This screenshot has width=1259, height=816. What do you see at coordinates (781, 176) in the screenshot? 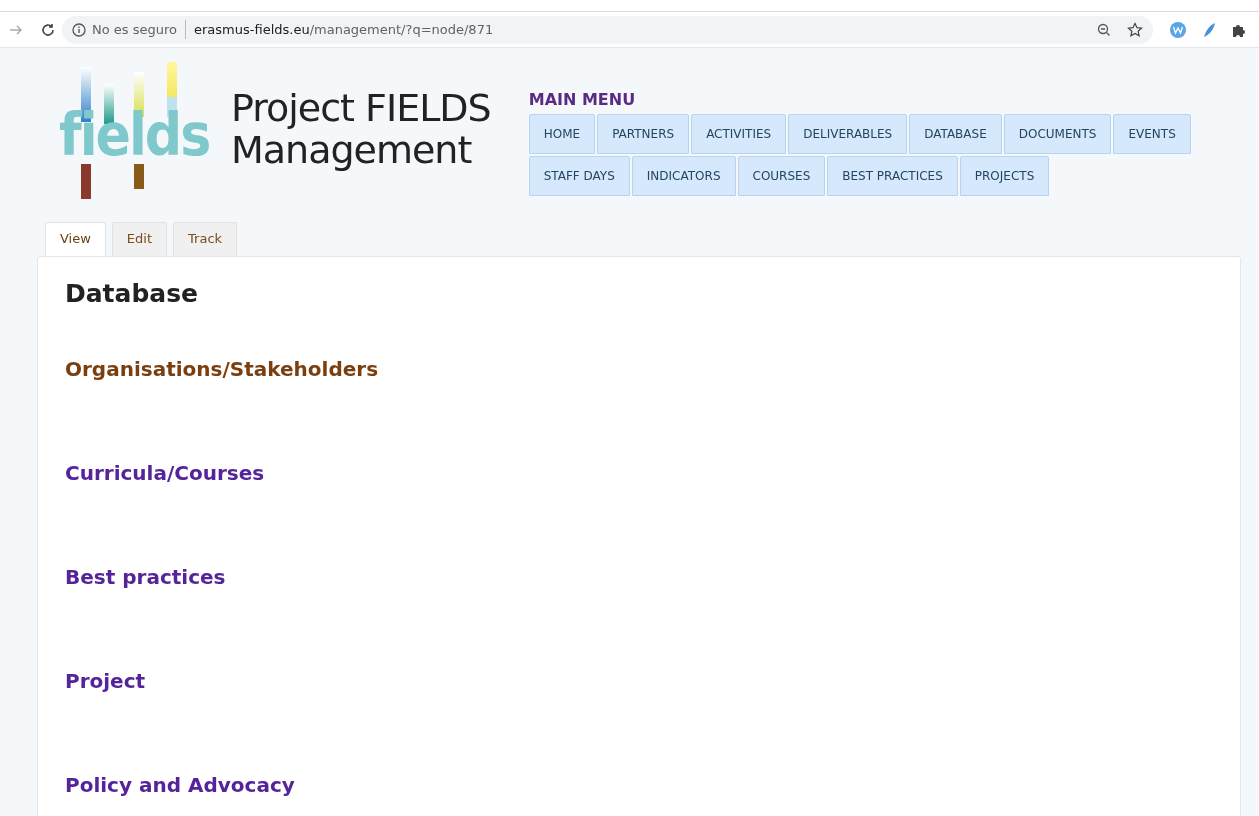
I see `menu-item: COURSES` at bounding box center [781, 176].